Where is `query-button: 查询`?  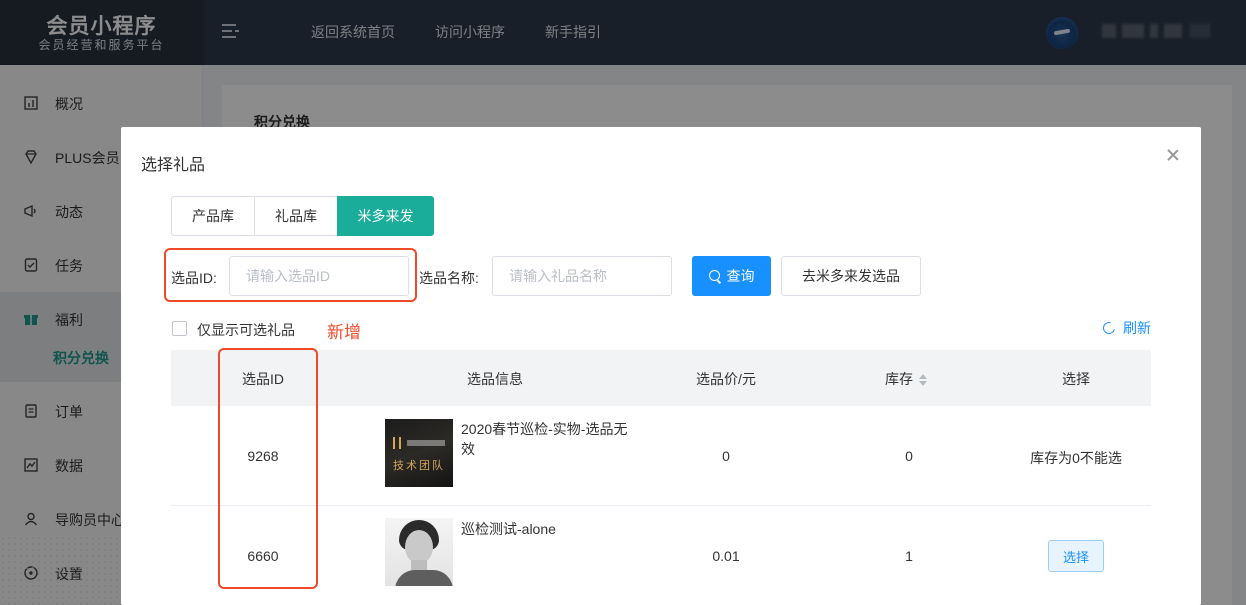
query-button: 查询 is located at coordinates (731, 276).